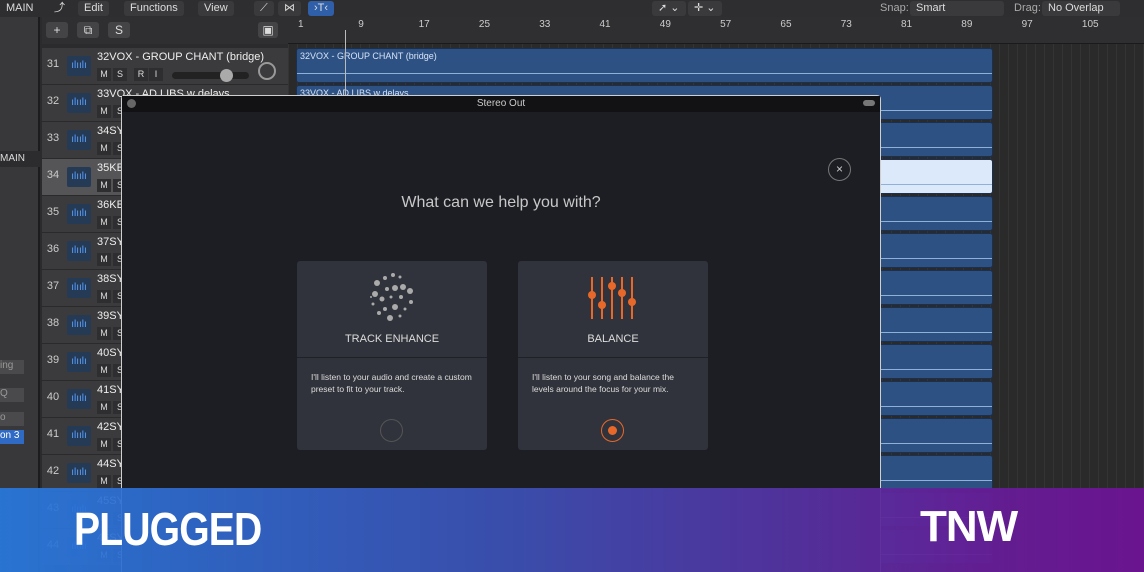  I want to click on window-close-icon, so click(131, 103).